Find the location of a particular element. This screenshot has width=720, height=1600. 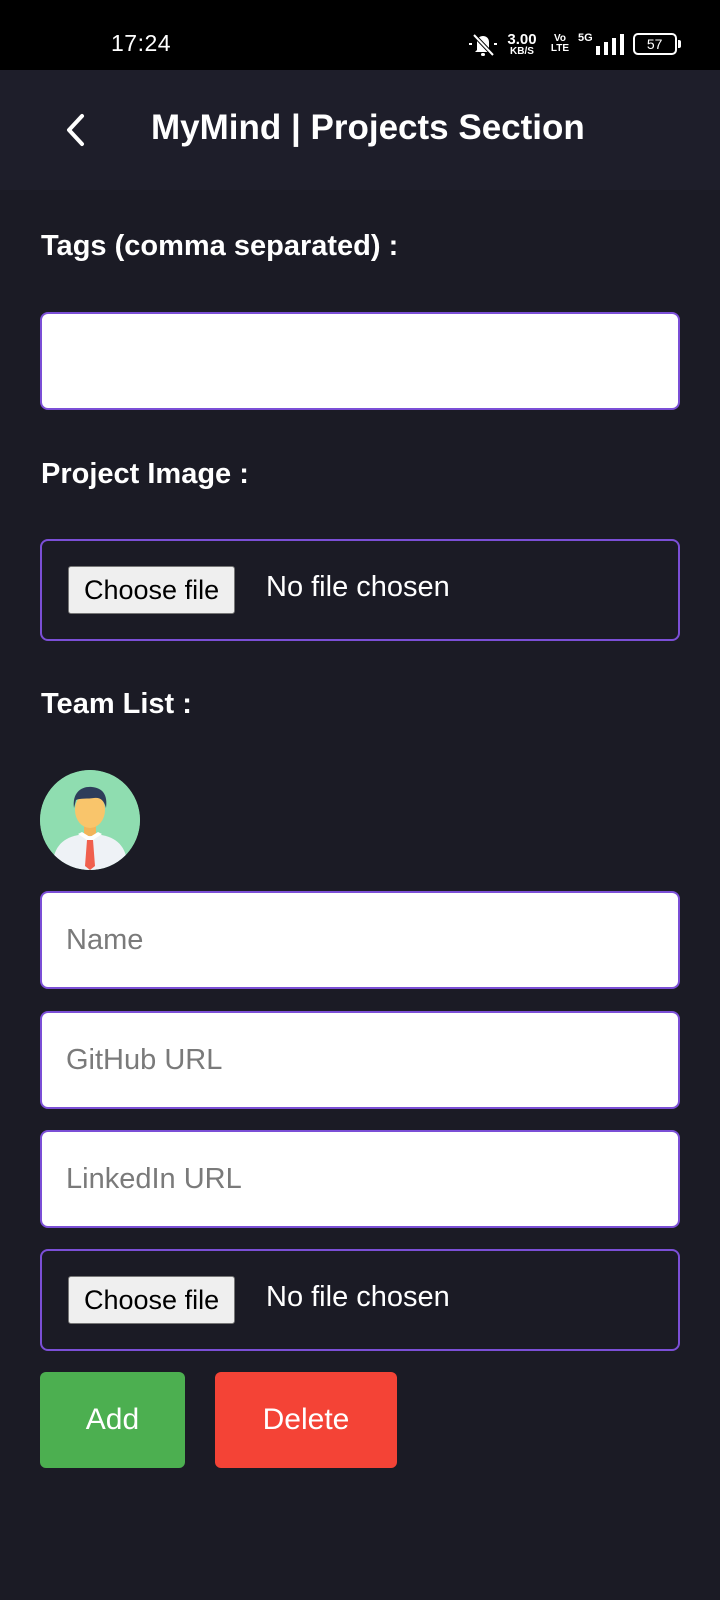

network-speed: 3.00 KB/S is located at coordinates (522, 44).